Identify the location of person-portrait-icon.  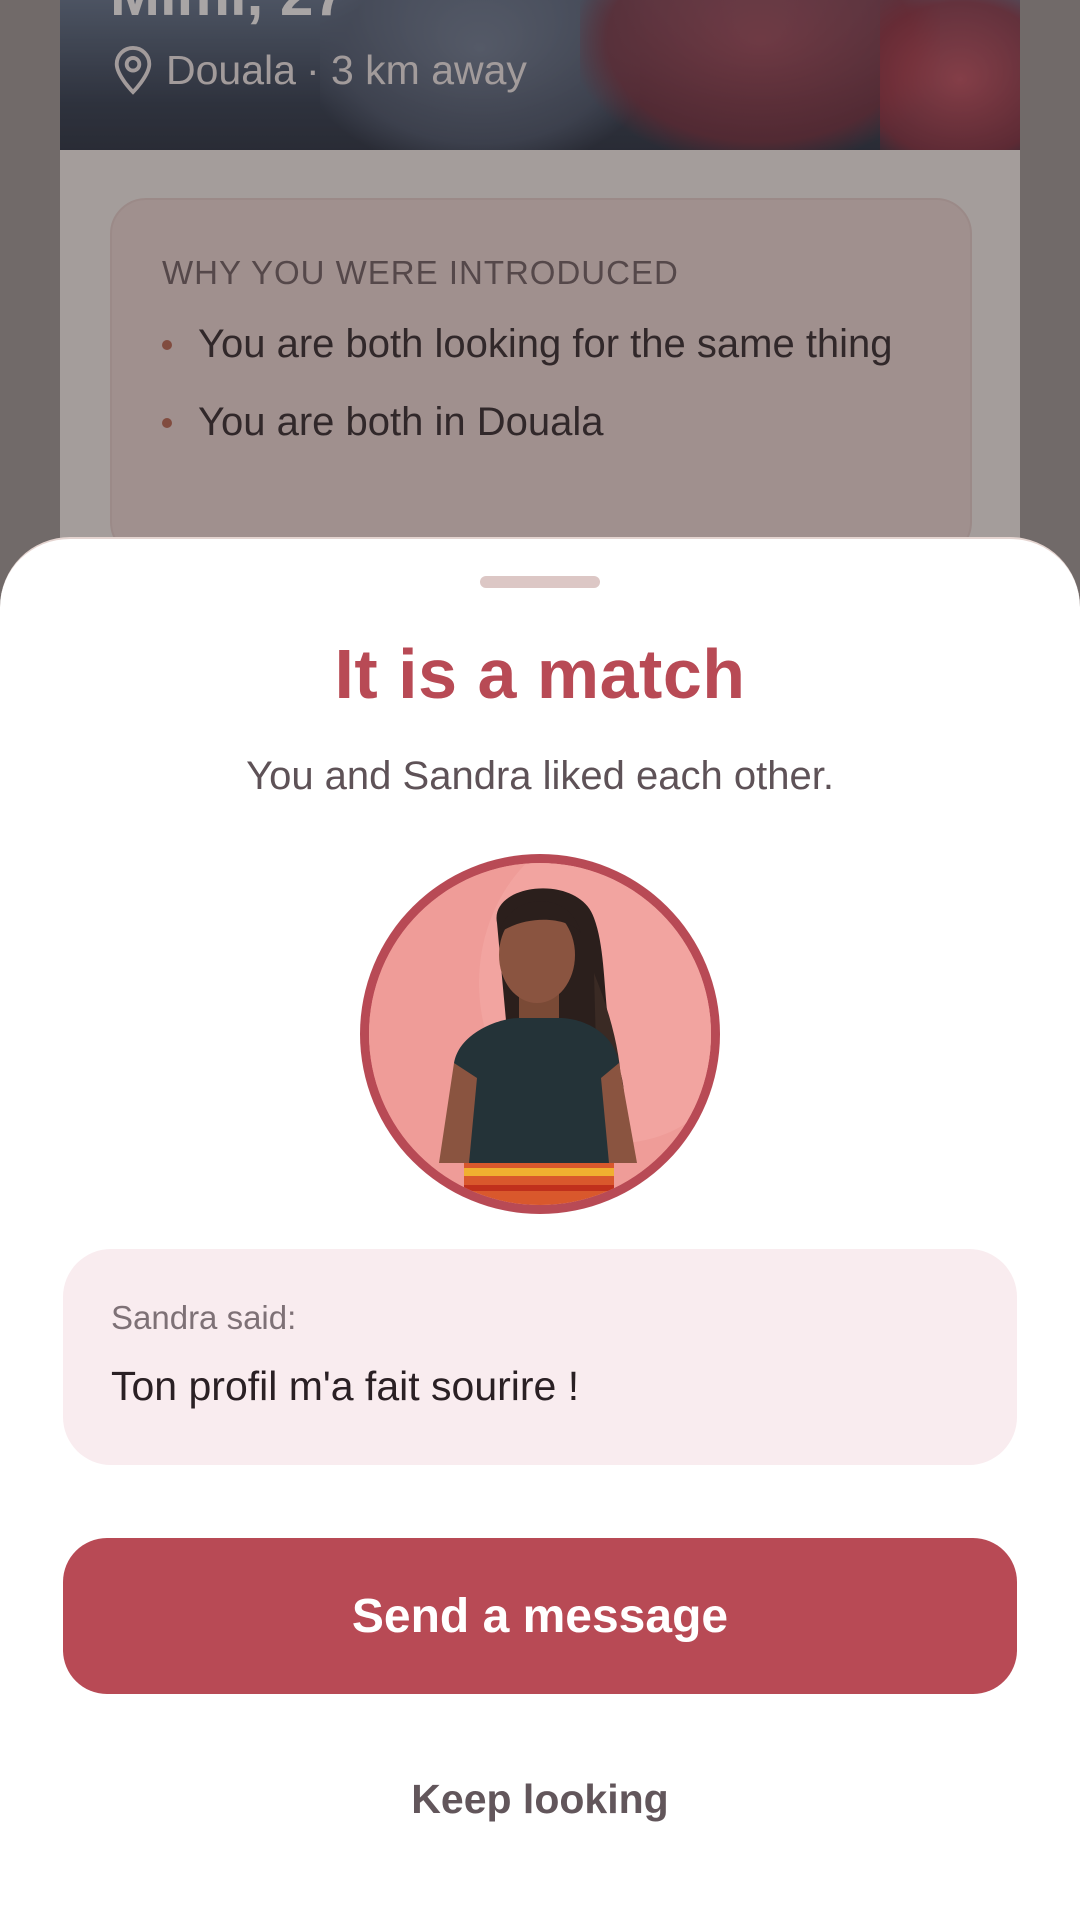
(540, 1034).